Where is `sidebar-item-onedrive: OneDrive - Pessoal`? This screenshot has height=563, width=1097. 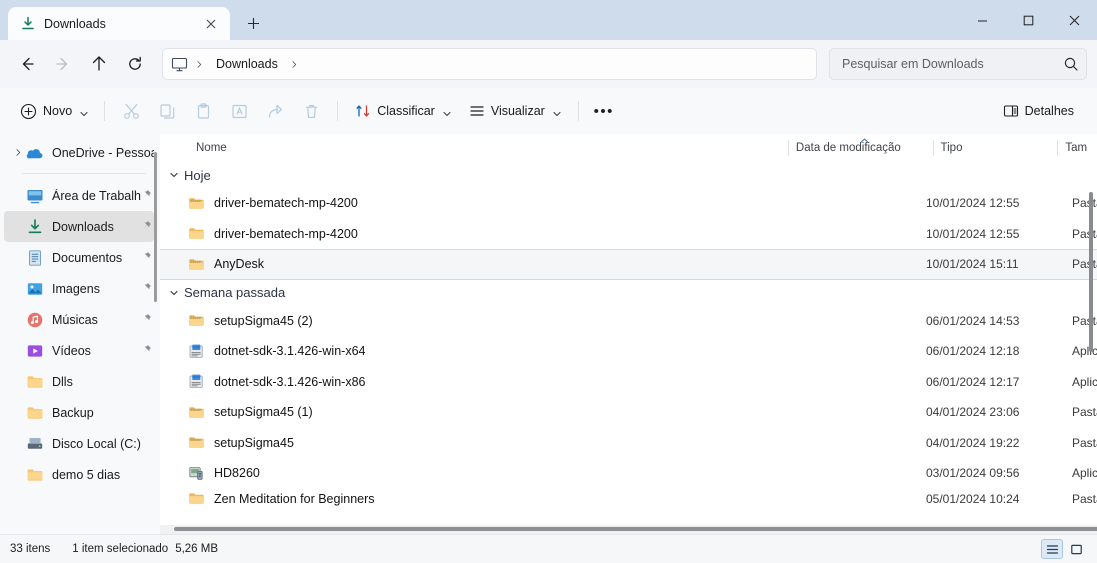 sidebar-item-onedrive: OneDrive - Pessoal is located at coordinates (79, 152).